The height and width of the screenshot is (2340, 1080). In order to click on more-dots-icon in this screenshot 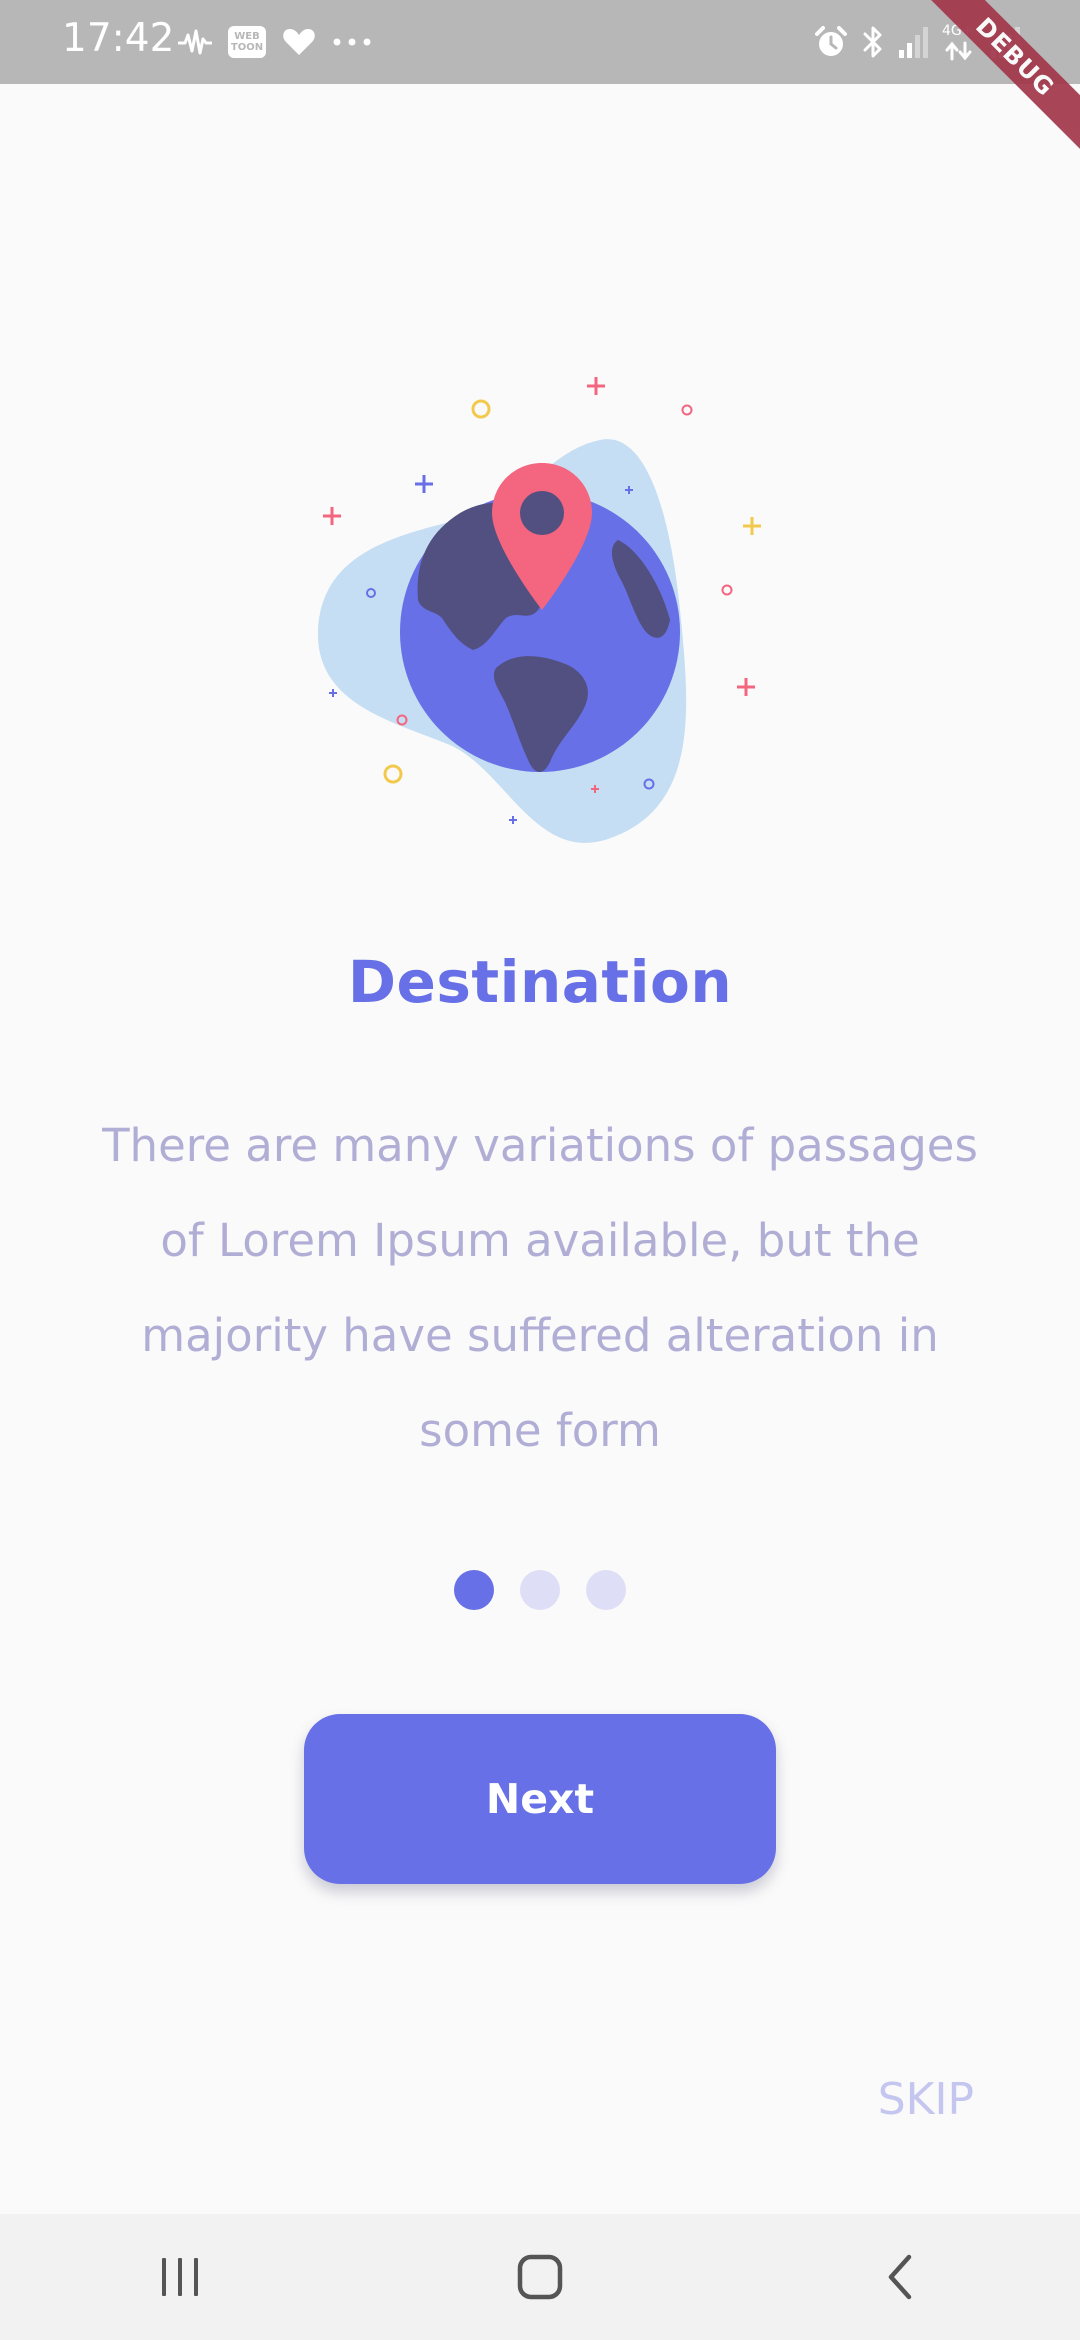, I will do `click(352, 42)`.